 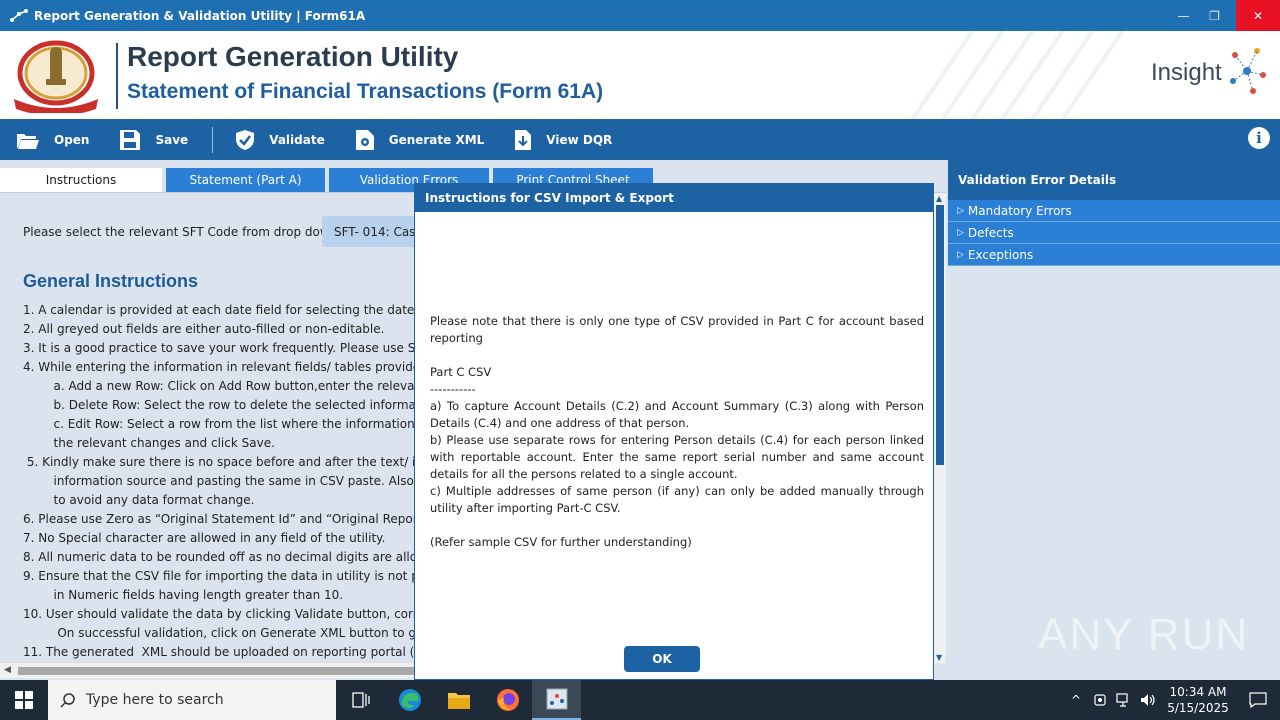 What do you see at coordinates (507, 700) in the screenshot?
I see `firefox-icon` at bounding box center [507, 700].